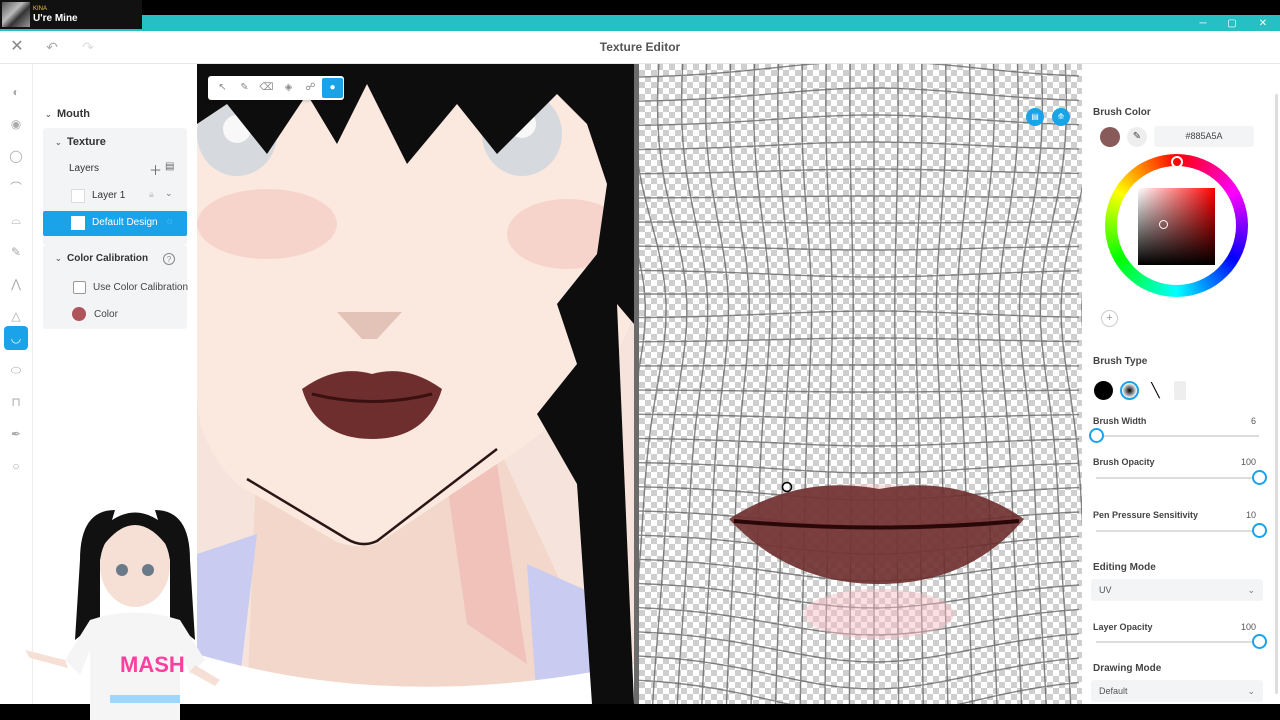 This screenshot has width=1280, height=720. I want to click on help-icon: ?, so click(169, 259).